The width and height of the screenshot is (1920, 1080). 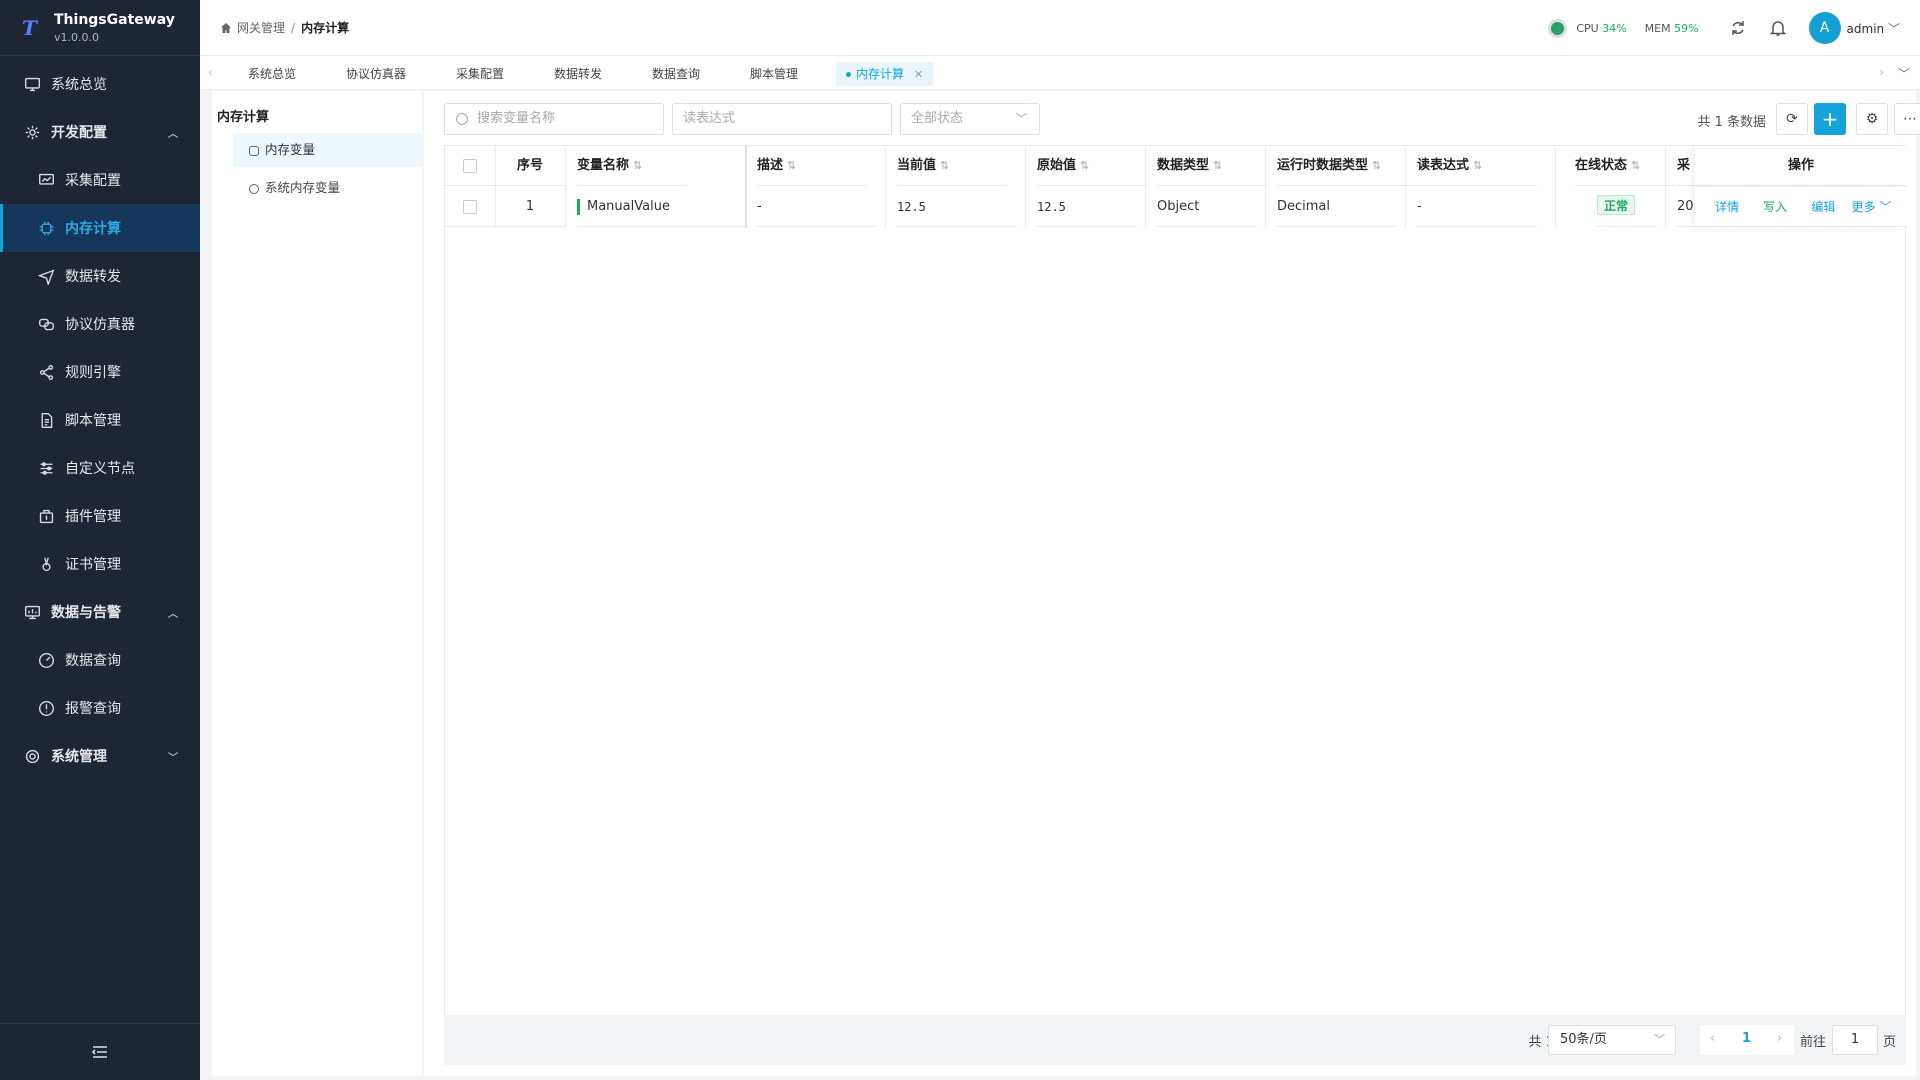 I want to click on column-settings-button: ⚙, so click(x=1872, y=119).